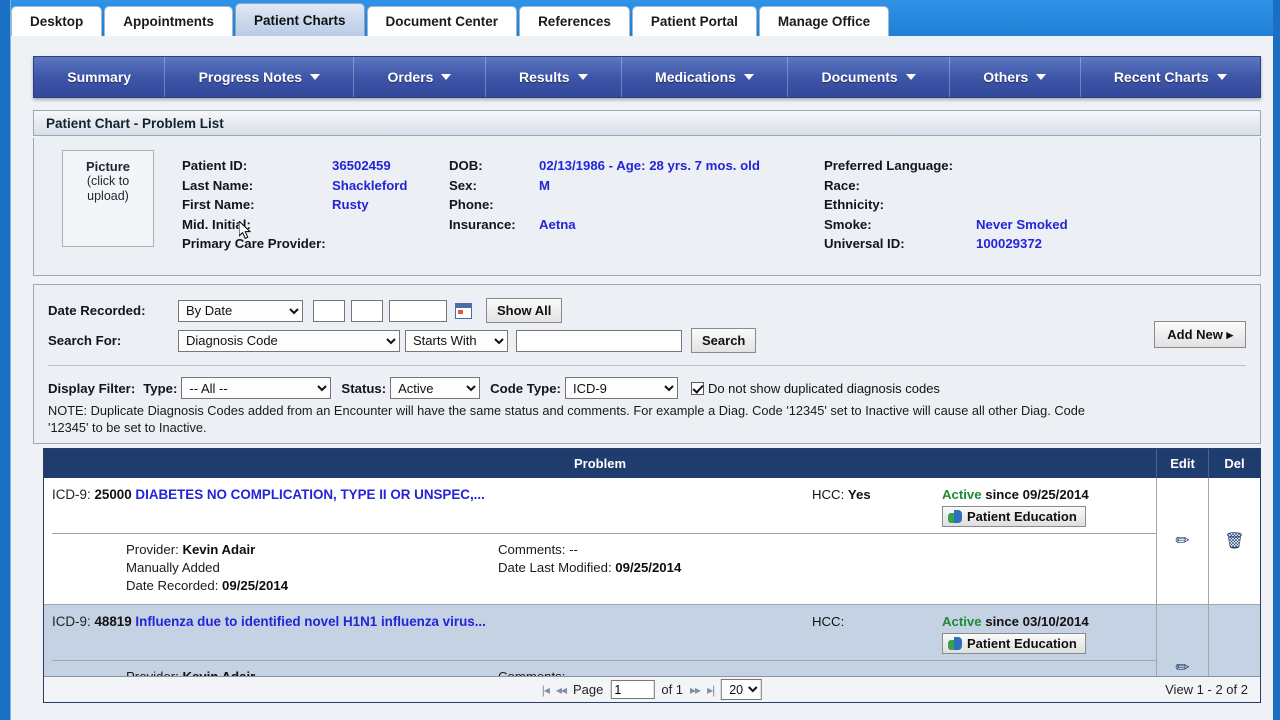  I want to click on search-input, so click(599, 340).